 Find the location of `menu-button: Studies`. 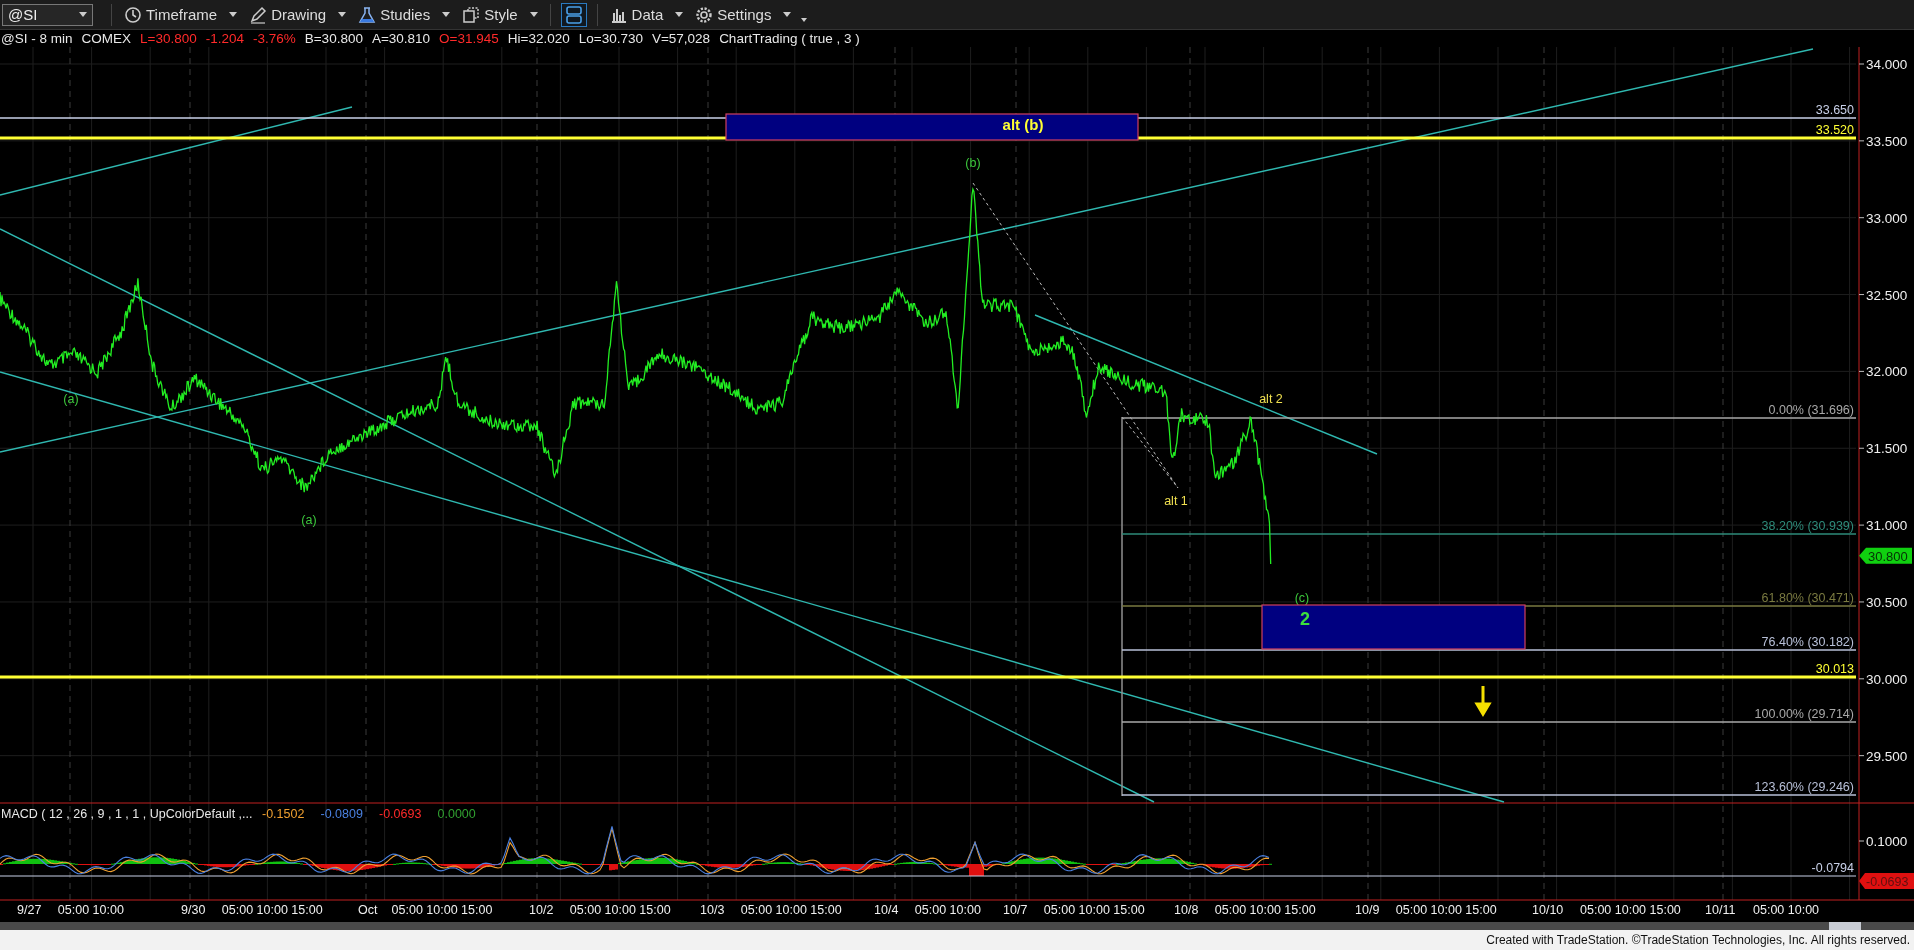

menu-button: Studies is located at coordinates (404, 14).